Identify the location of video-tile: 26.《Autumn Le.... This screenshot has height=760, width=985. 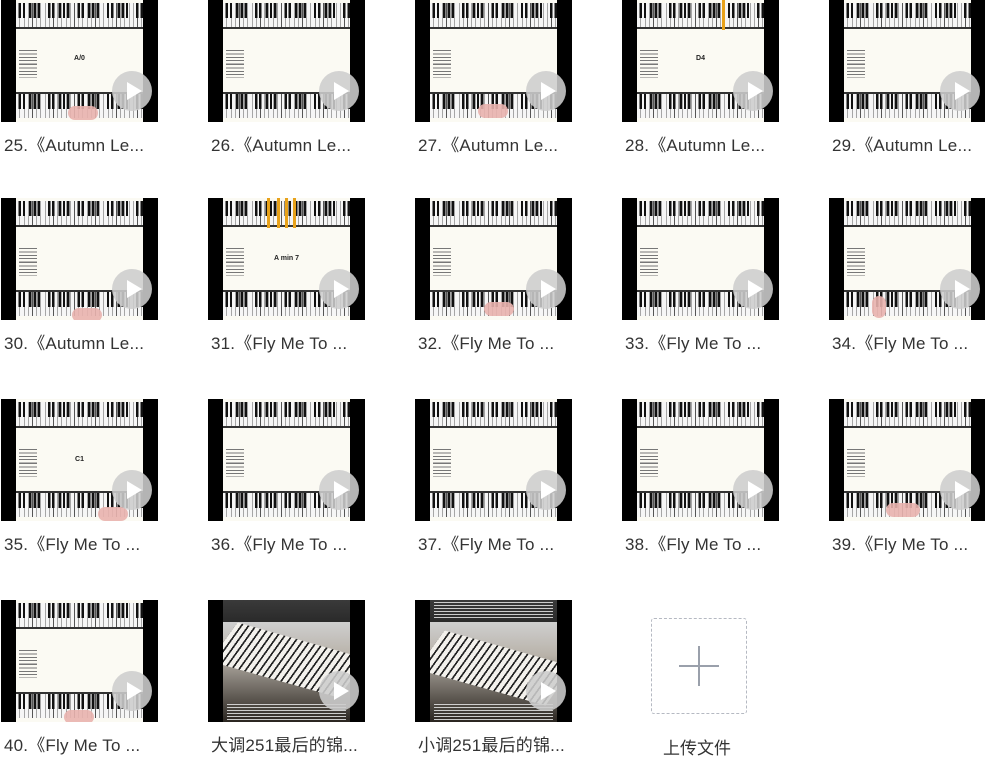
(298, 80).